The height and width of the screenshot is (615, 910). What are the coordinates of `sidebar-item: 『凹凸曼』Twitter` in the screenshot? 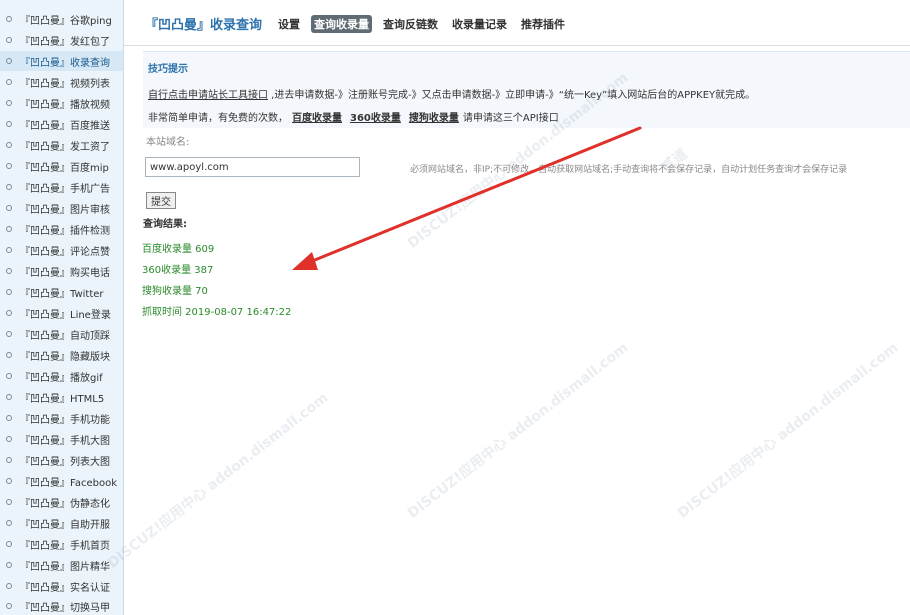 It's located at (61, 292).